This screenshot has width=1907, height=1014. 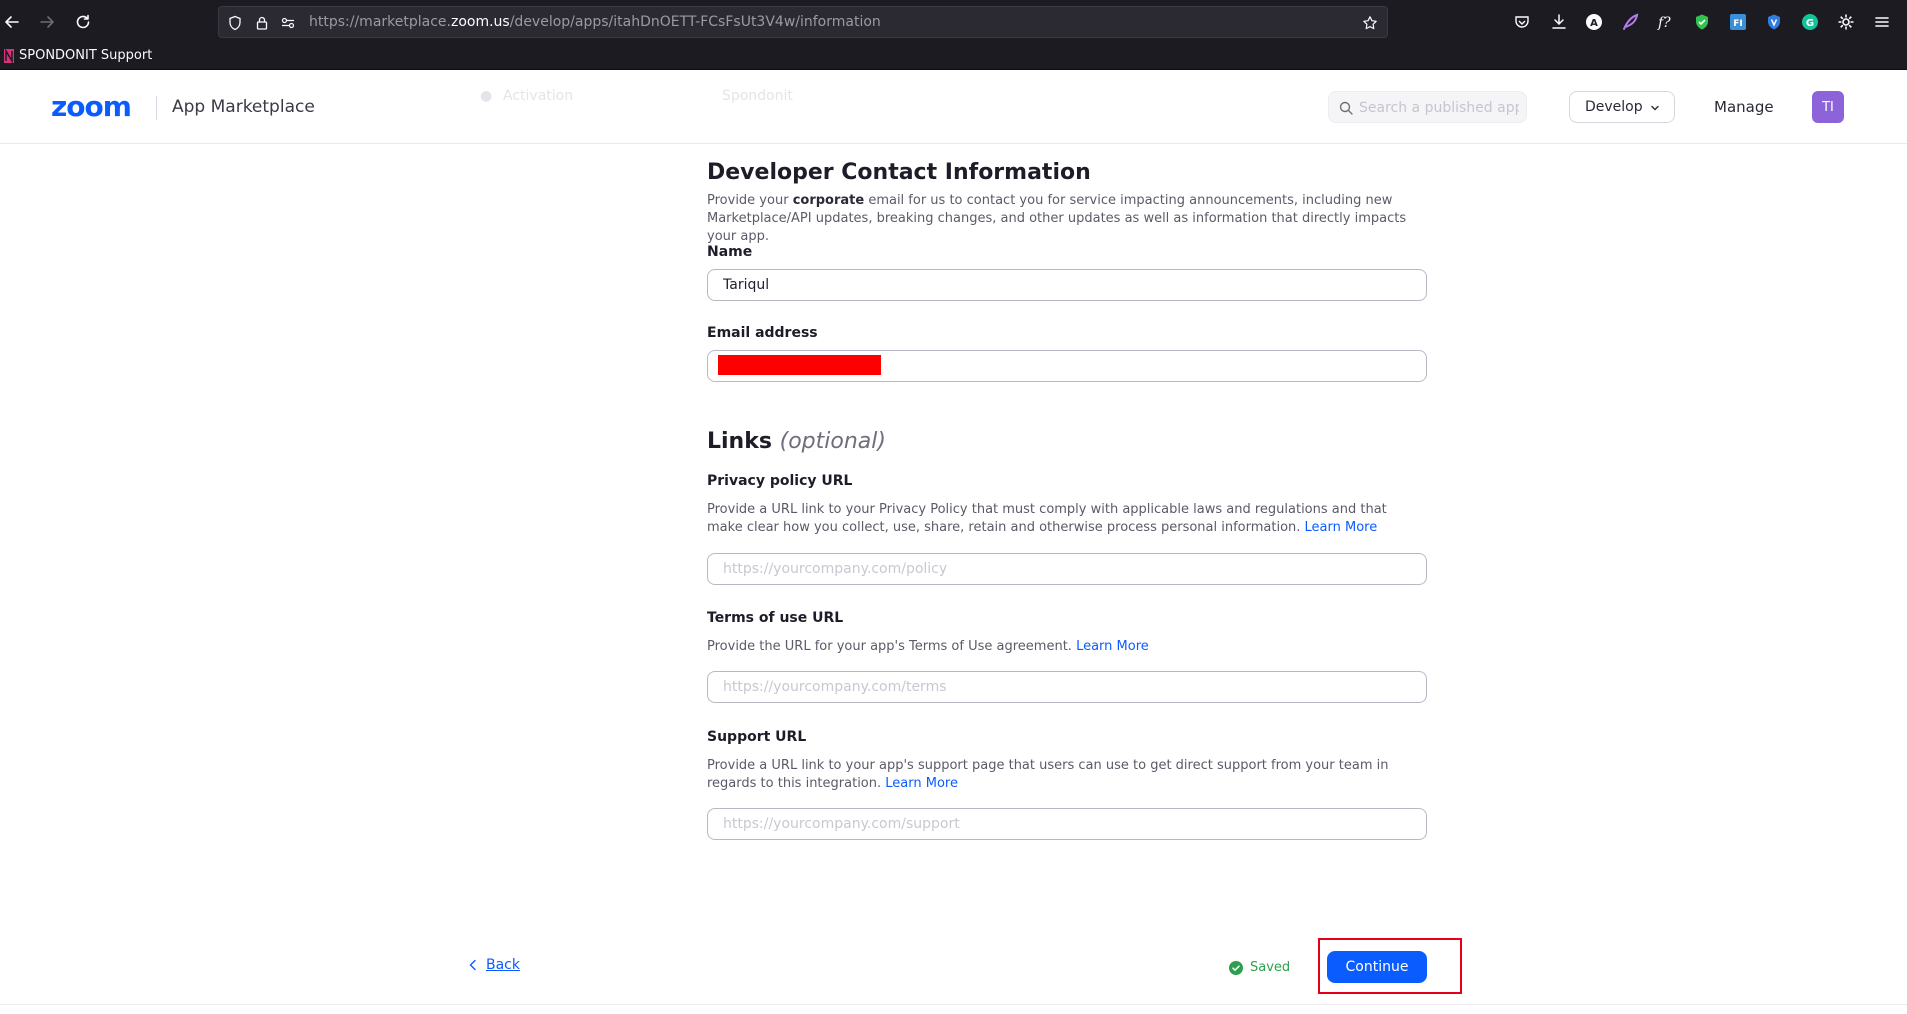 What do you see at coordinates (730, 252) in the screenshot?
I see `name-label: Name` at bounding box center [730, 252].